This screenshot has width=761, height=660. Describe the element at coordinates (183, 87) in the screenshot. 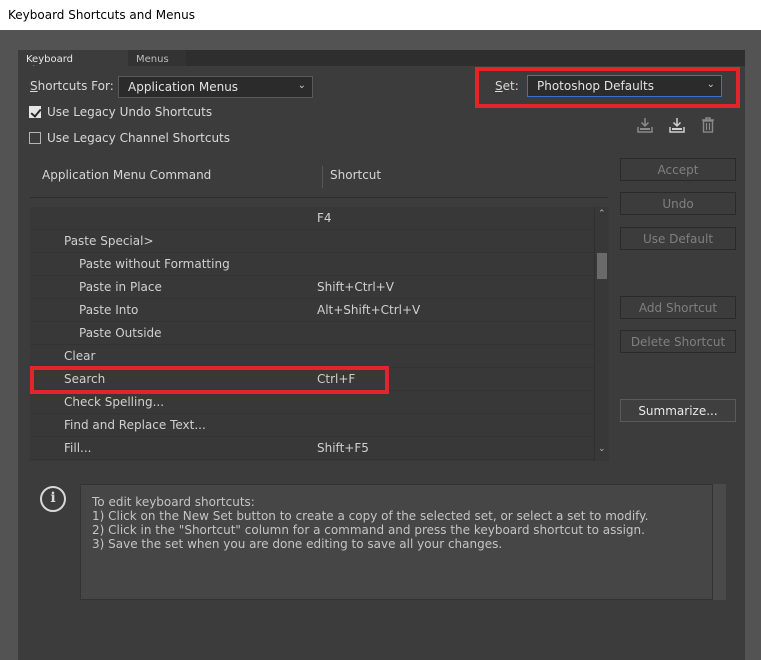

I see `shortcuts-for-value: Application Menus` at that location.